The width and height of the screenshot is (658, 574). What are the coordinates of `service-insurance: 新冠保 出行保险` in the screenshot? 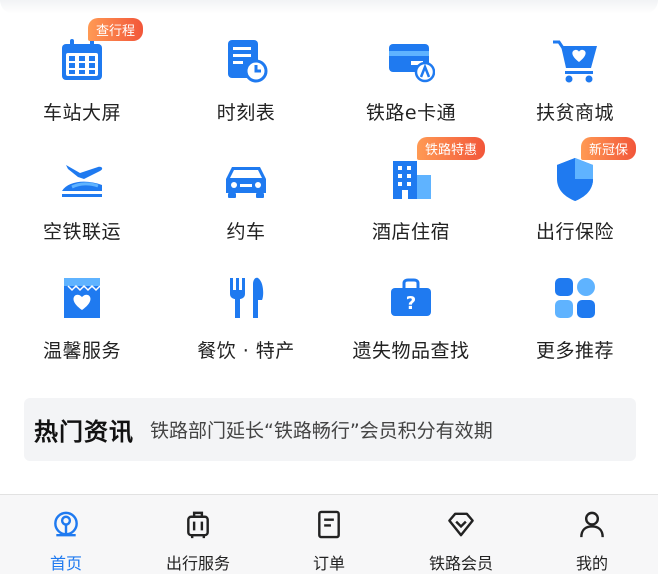 It's located at (575, 197).